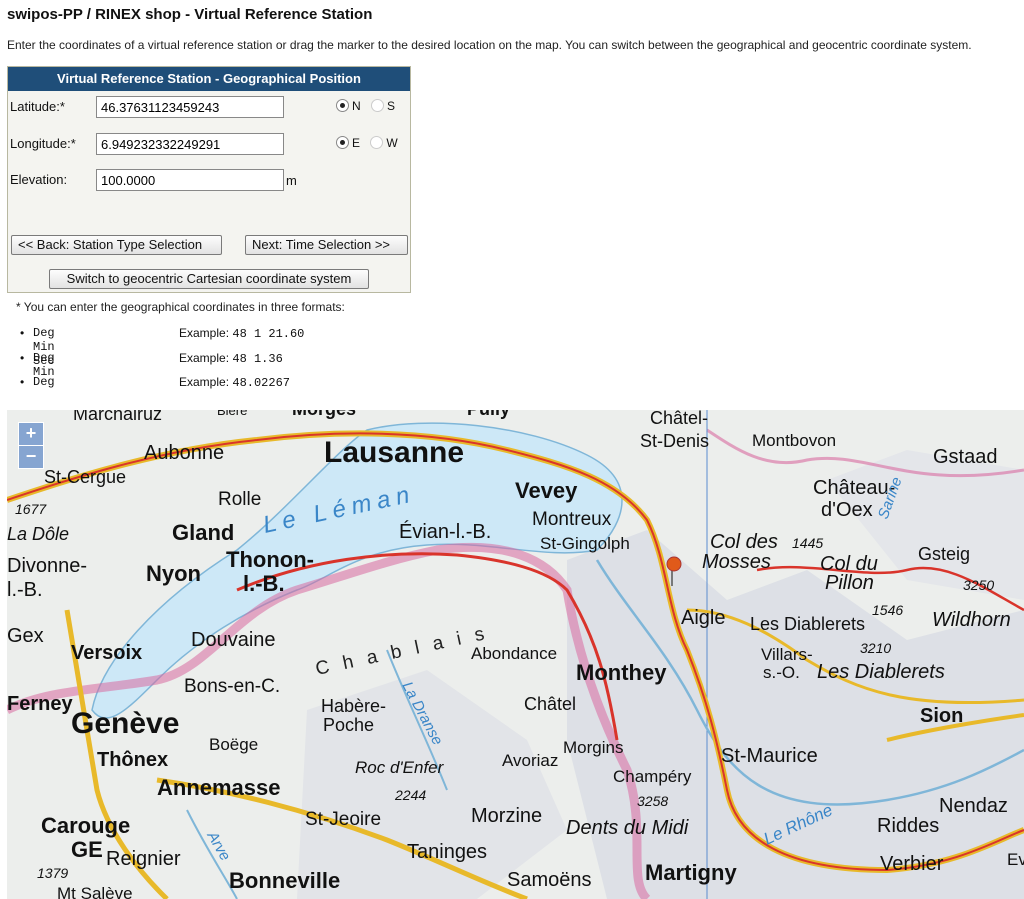  Describe the element at coordinates (342, 105) in the screenshot. I see `north-radio` at that location.